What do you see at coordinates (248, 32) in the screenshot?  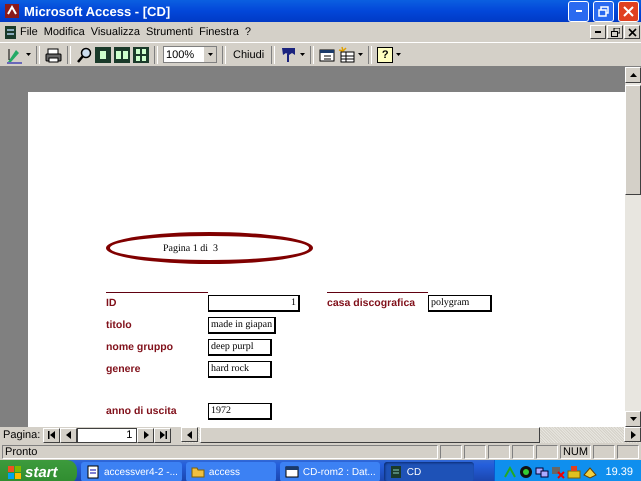 I see `menu-item: ?` at bounding box center [248, 32].